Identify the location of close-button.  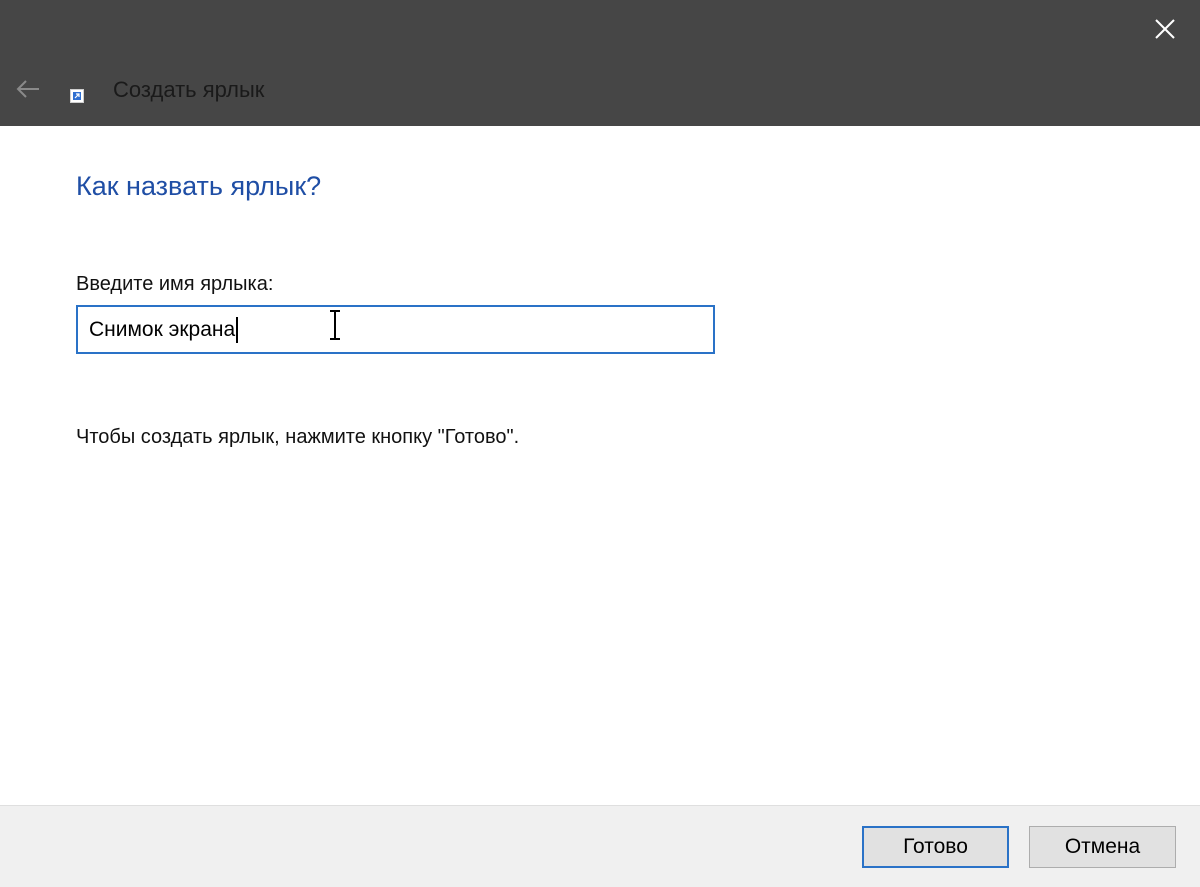
(1165, 29).